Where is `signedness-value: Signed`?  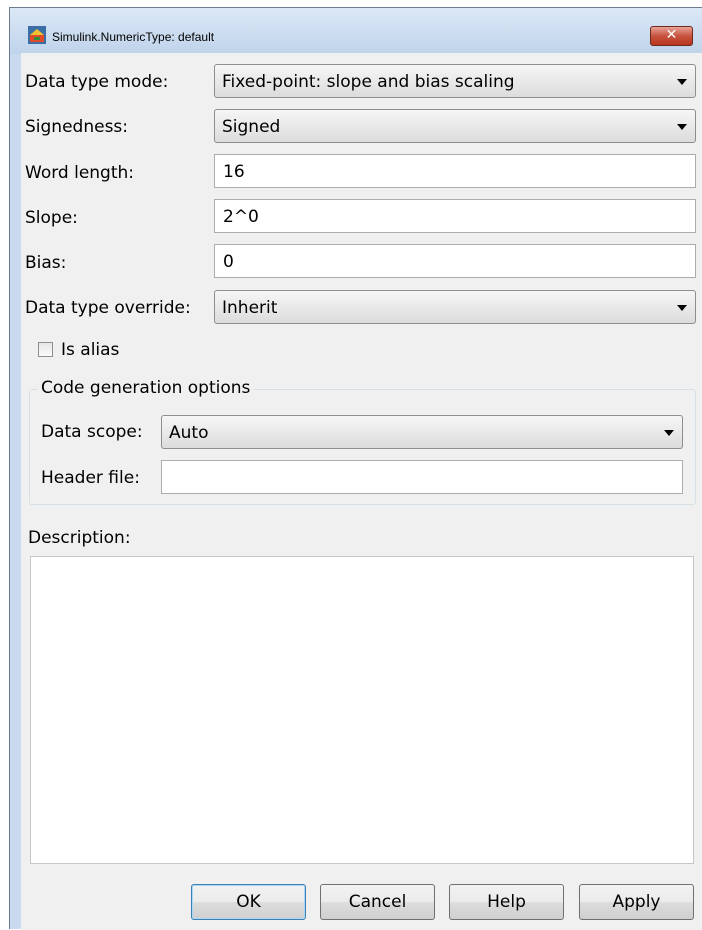
signedness-value: Signed is located at coordinates (251, 127).